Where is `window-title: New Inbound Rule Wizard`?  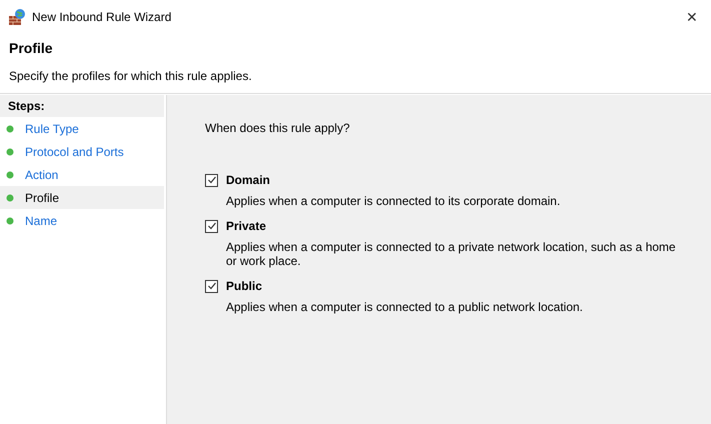
window-title: New Inbound Rule Wizard is located at coordinates (102, 17).